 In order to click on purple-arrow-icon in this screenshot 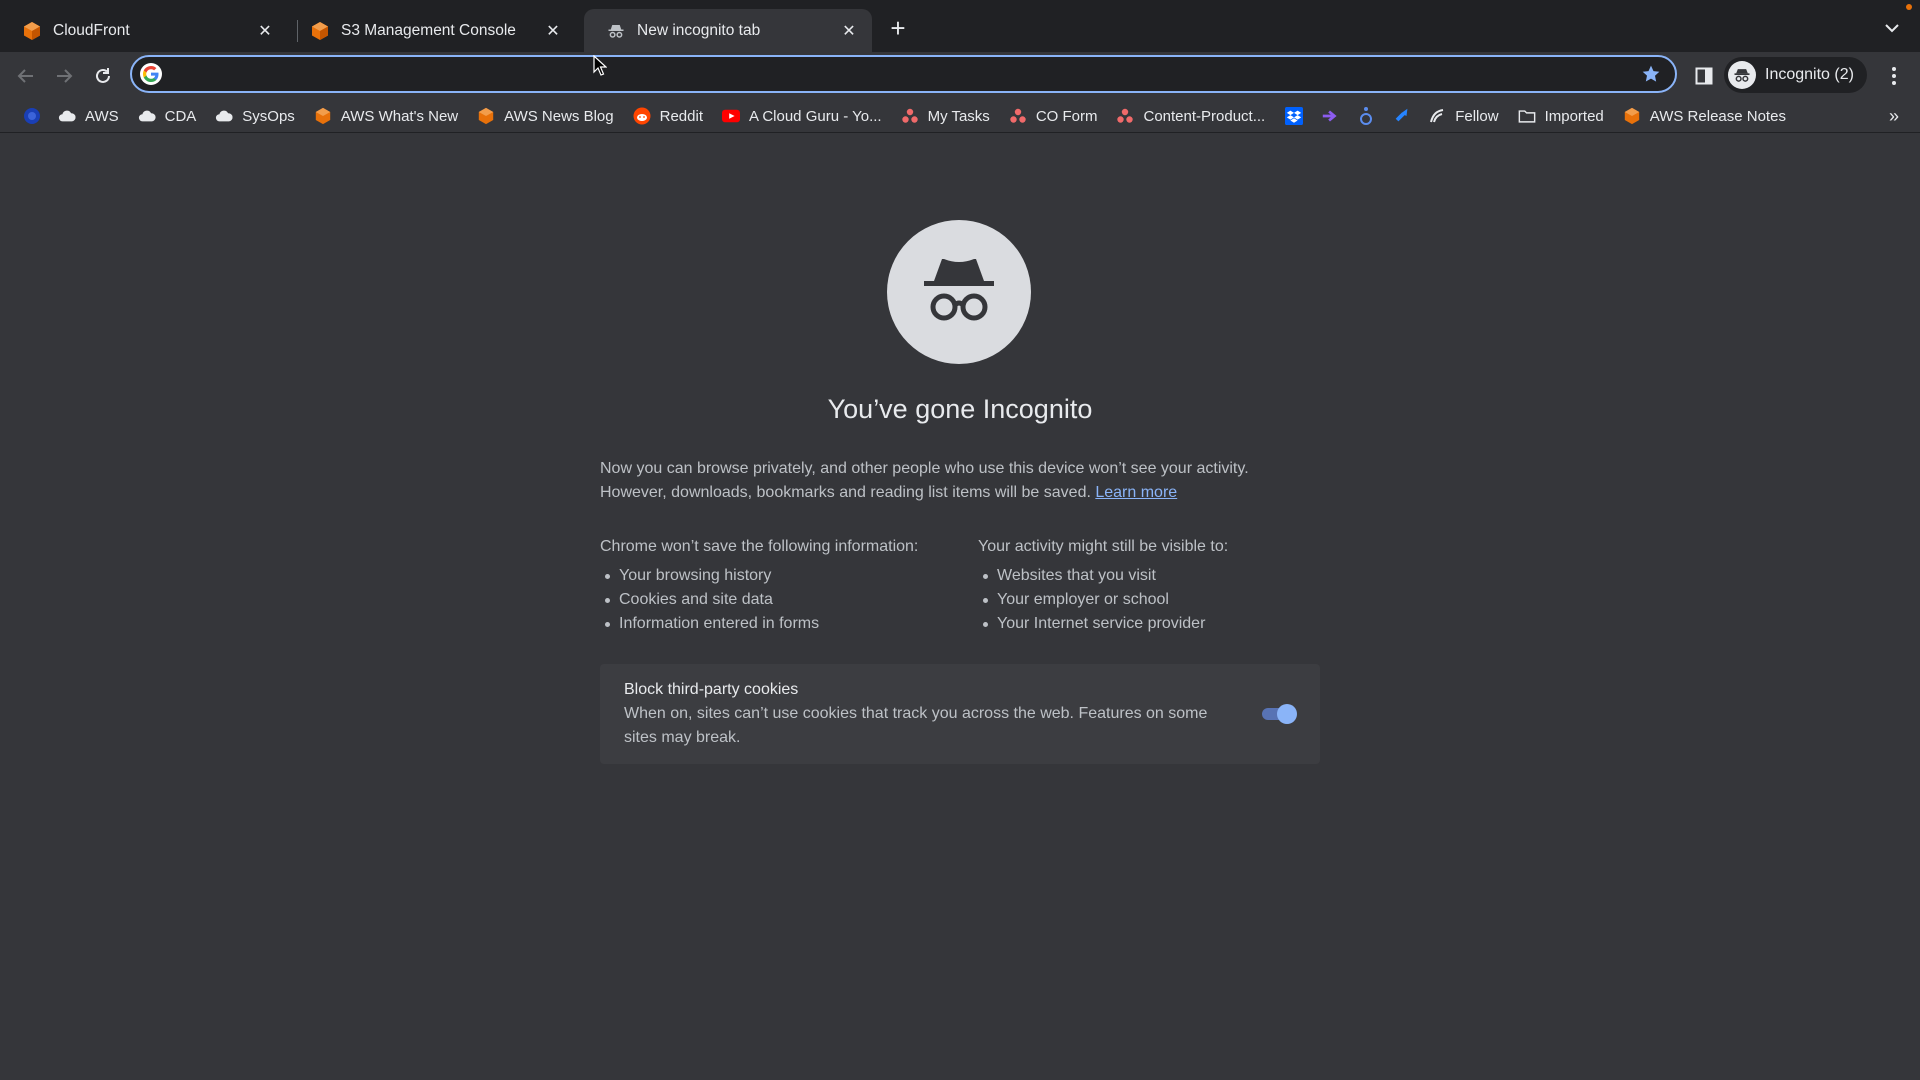, I will do `click(1330, 116)`.